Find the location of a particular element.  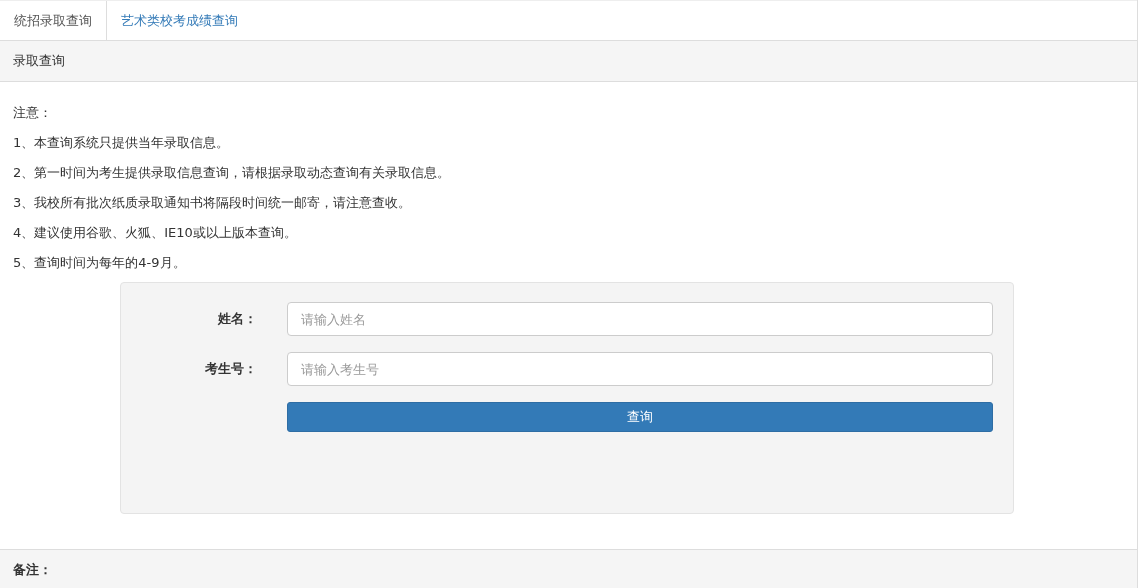

field-label: 考生号： is located at coordinates (230, 369).